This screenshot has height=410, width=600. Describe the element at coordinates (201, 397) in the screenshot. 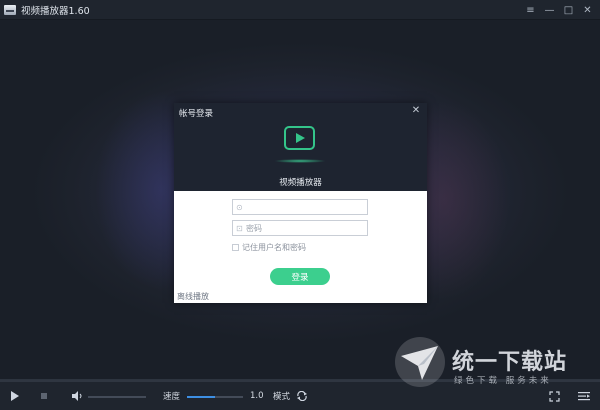

I see `speed-slider-fill` at that location.